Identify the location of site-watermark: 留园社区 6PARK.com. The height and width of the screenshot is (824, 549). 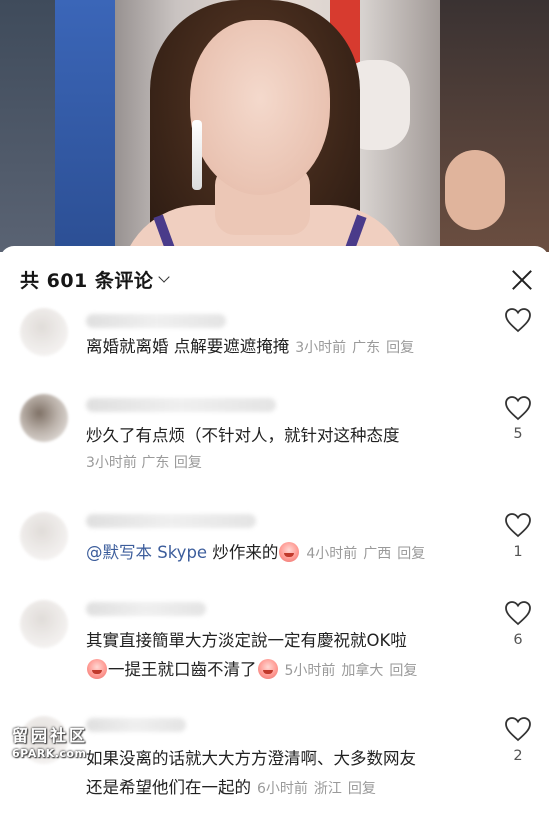
(57, 741).